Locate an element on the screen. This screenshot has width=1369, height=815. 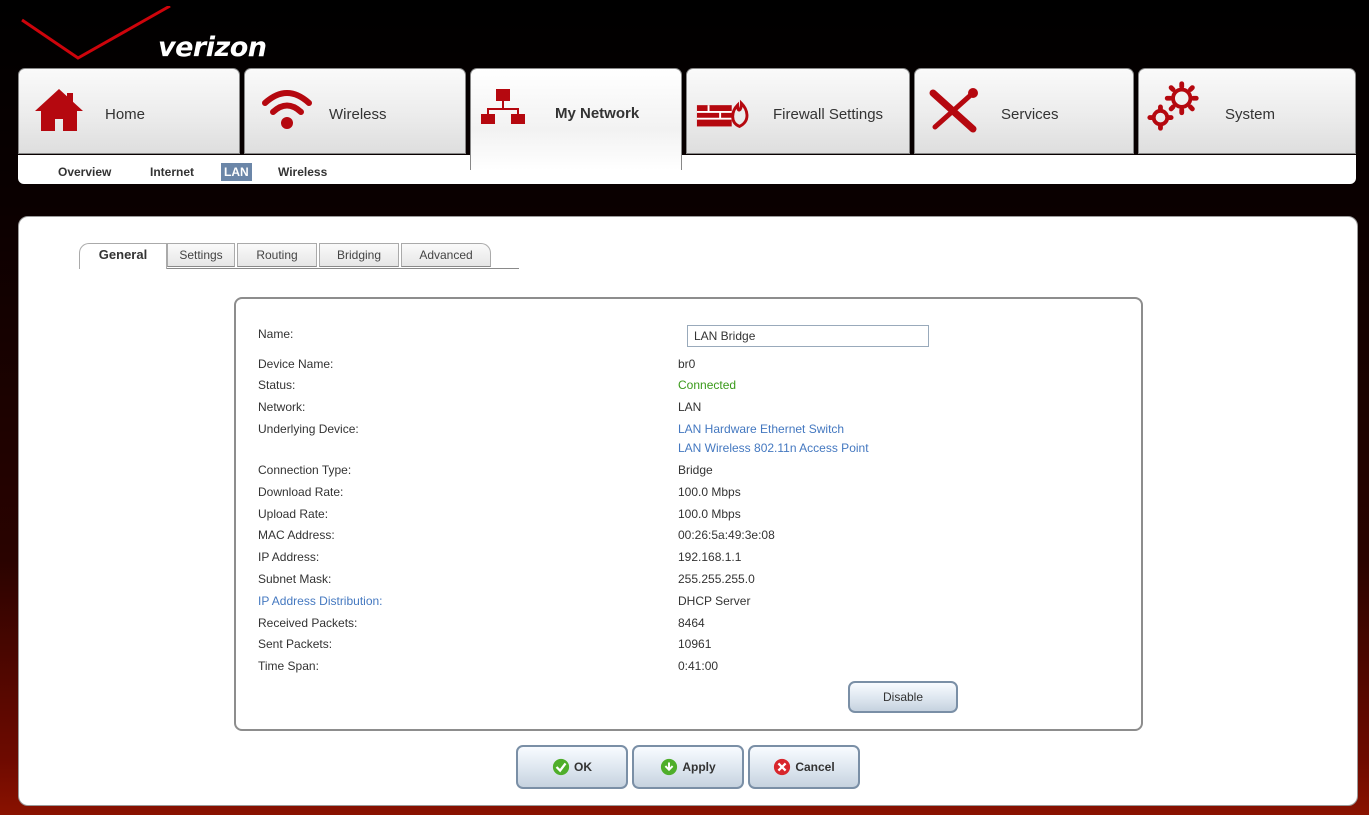
subnet-mask-value: 255.255.255.0 is located at coordinates (716, 579).